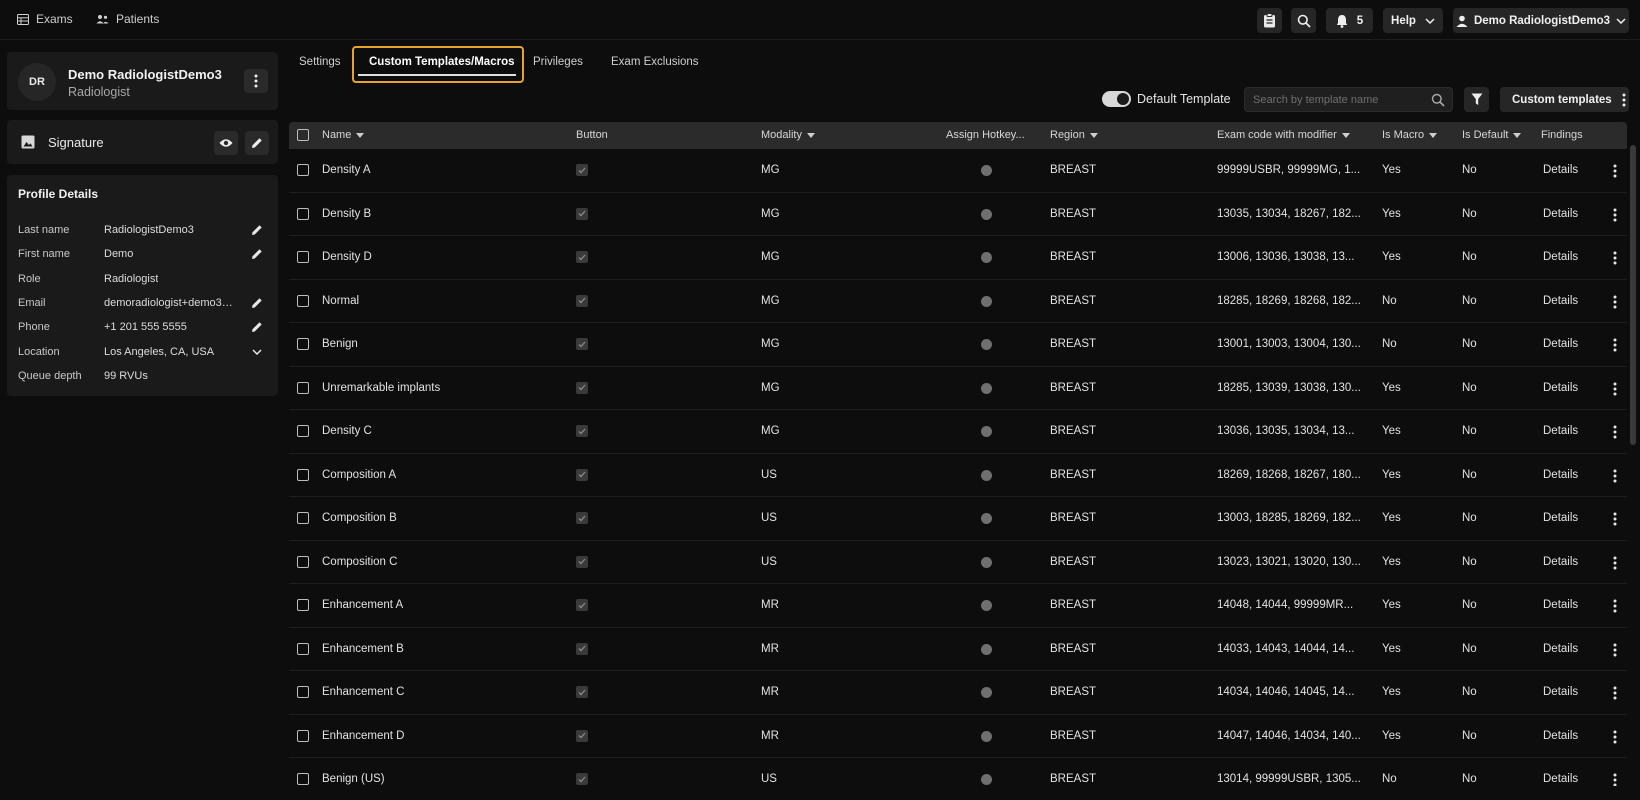  What do you see at coordinates (303, 135) in the screenshot?
I see `select-all-checkbox` at bounding box center [303, 135].